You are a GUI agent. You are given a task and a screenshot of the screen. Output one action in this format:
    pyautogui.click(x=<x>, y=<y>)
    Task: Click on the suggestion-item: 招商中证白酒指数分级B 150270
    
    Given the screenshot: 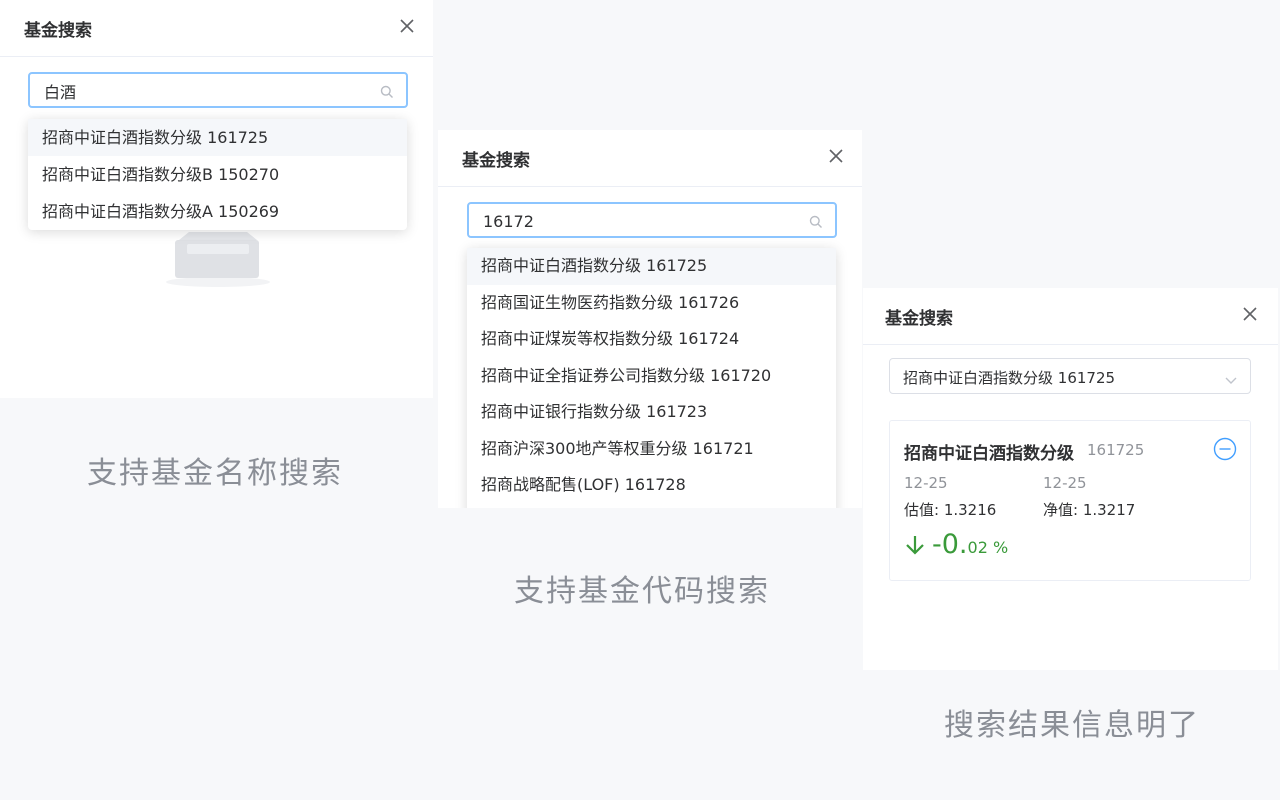 What is the action you would take?
    pyautogui.click(x=217, y=174)
    